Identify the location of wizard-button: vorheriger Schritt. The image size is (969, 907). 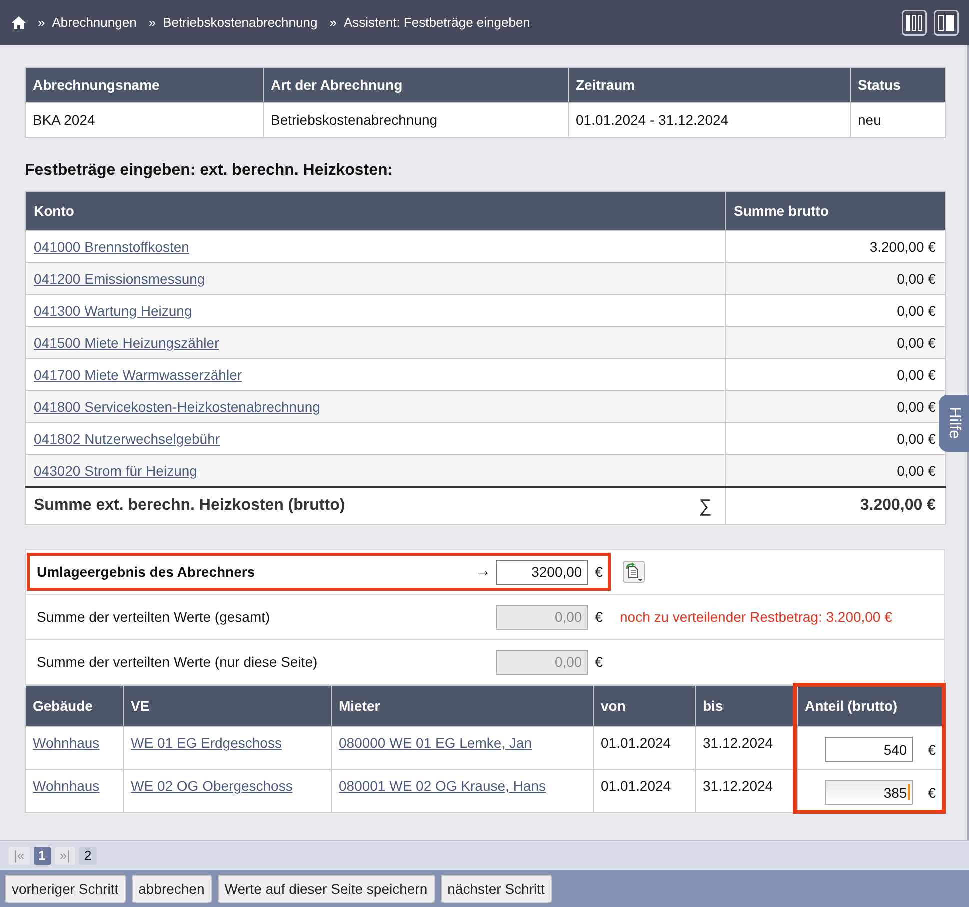
(65, 888).